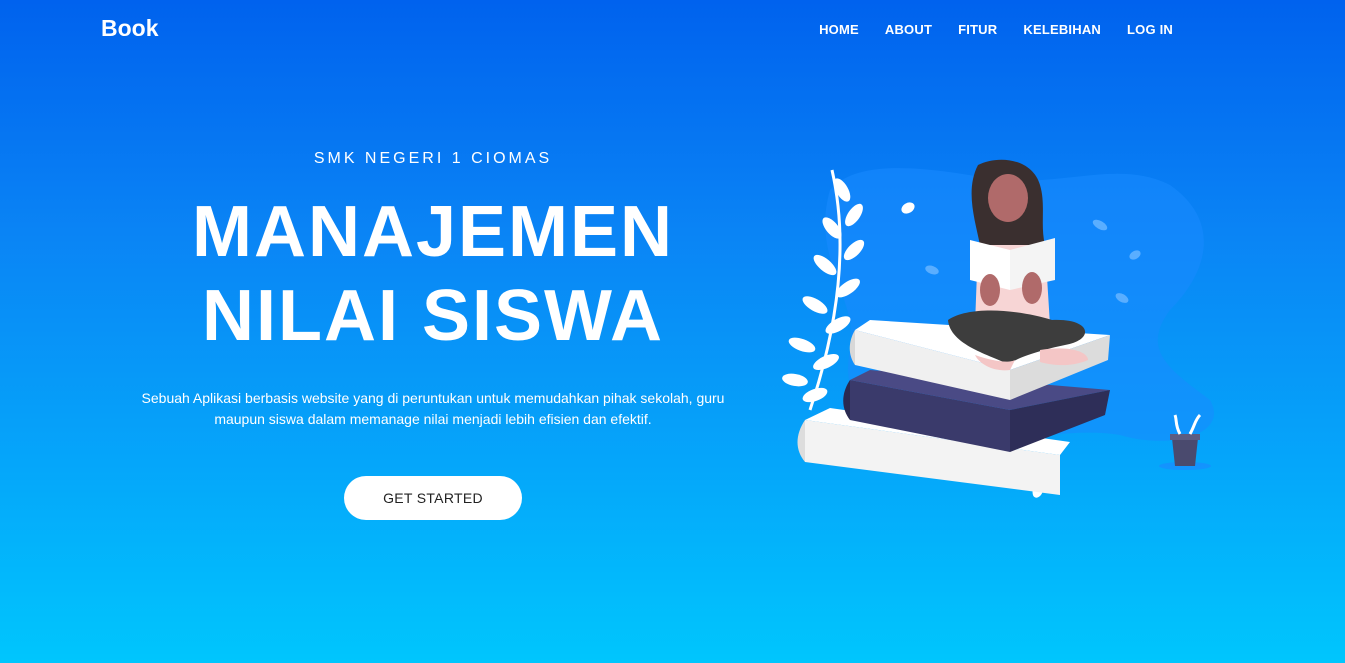 Image resolution: width=1345 pixels, height=663 pixels. Describe the element at coordinates (433, 232) in the screenshot. I see `hero-title-line-1: MANAJEMEN` at that location.